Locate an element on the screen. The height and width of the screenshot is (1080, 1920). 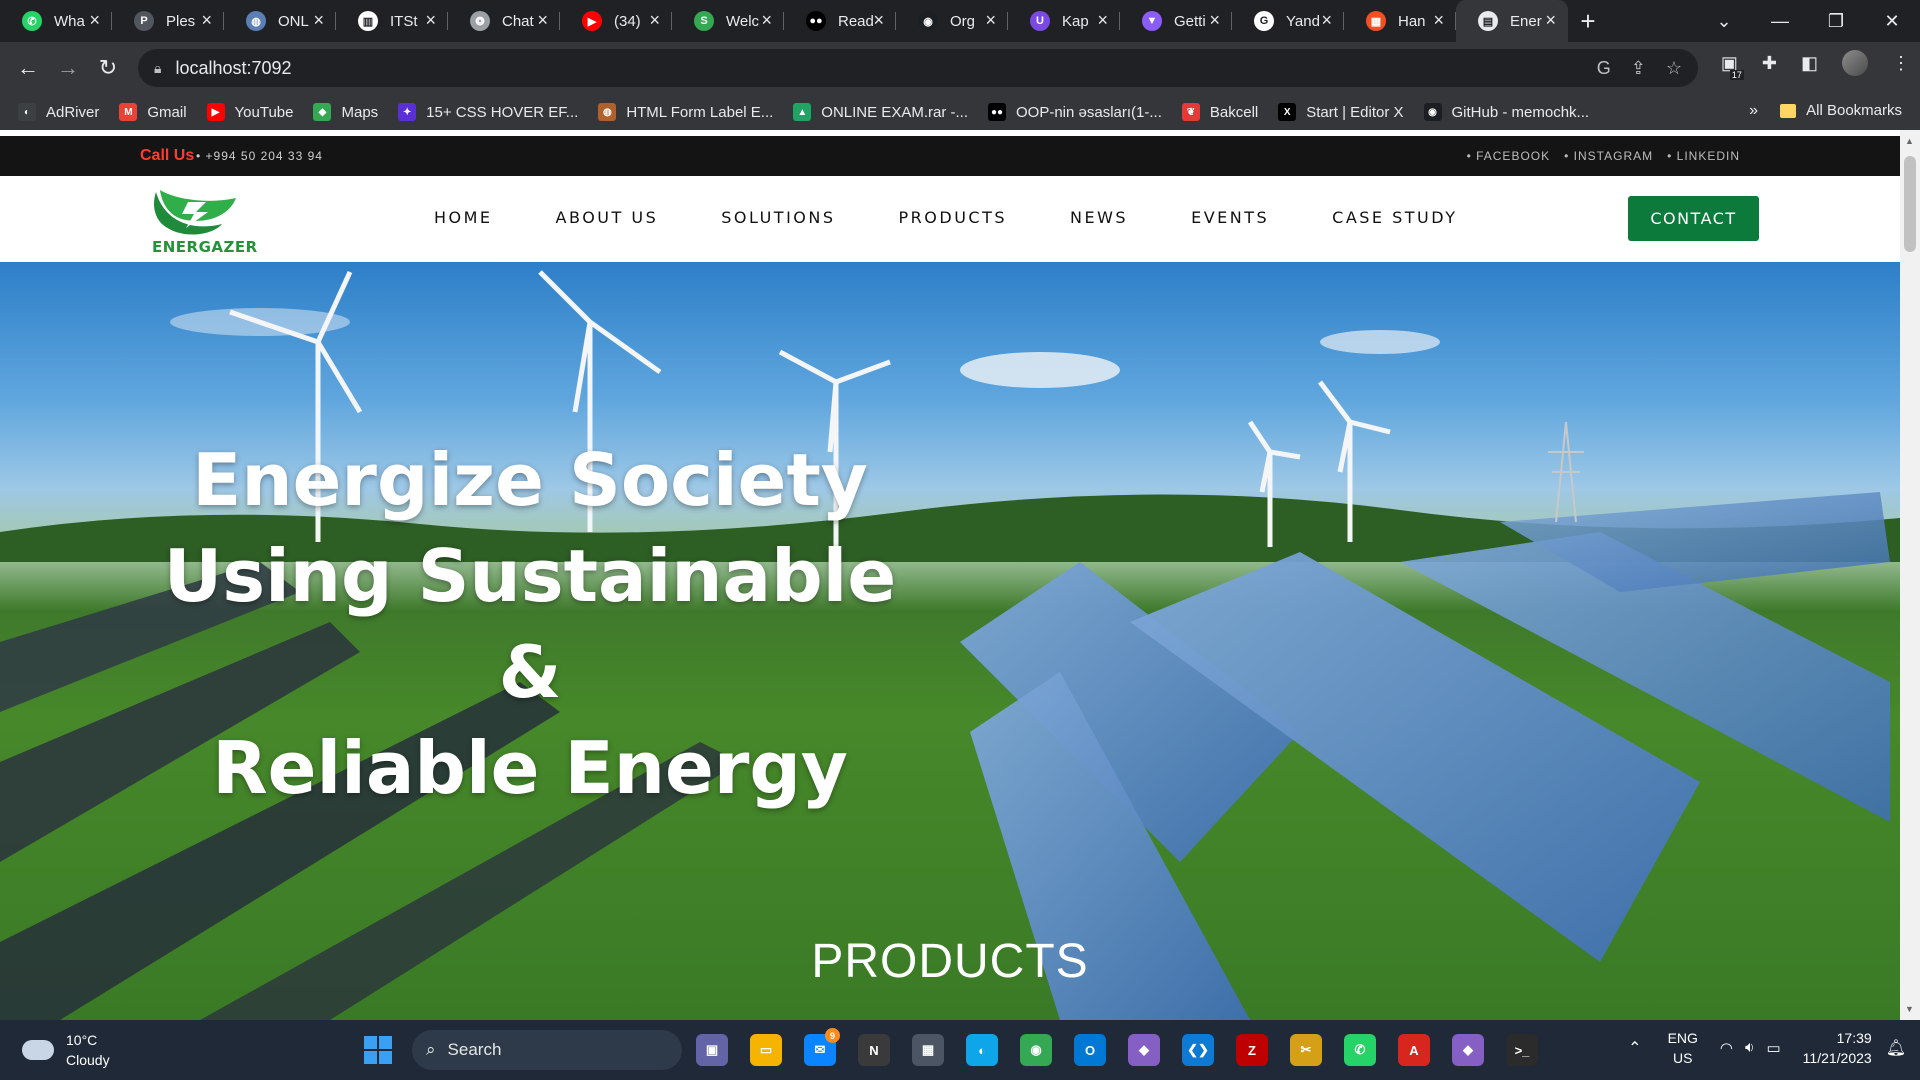
browser-tab: ▦ Han × is located at coordinates (1400, 21).